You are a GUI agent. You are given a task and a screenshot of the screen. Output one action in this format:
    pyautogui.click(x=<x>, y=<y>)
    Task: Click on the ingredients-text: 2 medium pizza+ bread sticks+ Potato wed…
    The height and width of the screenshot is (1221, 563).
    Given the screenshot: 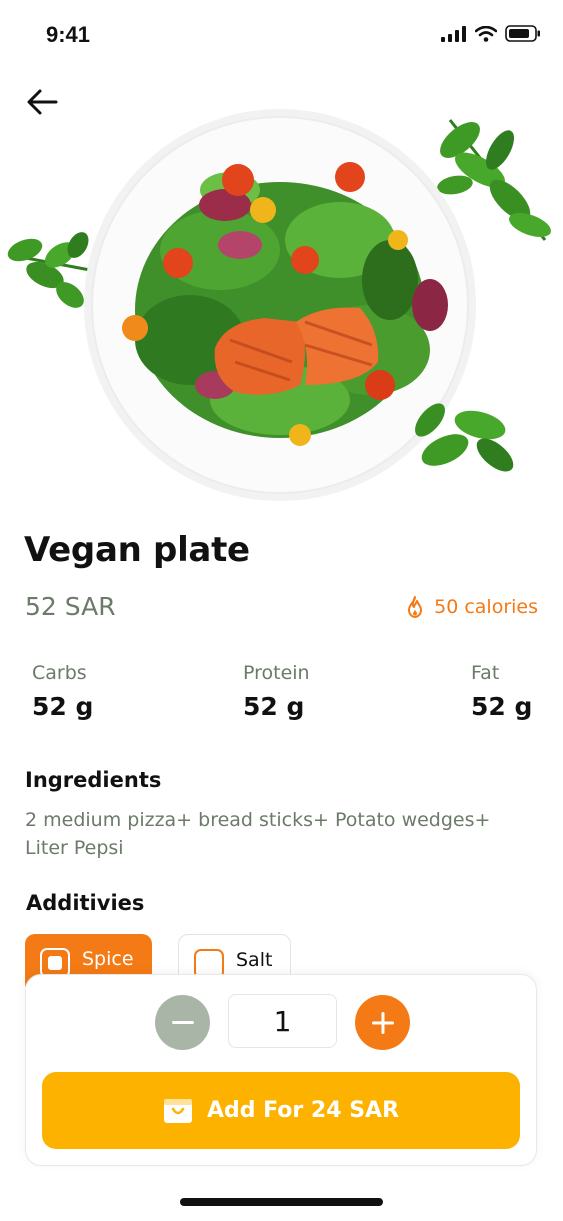 What is the action you would take?
    pyautogui.click(x=258, y=834)
    